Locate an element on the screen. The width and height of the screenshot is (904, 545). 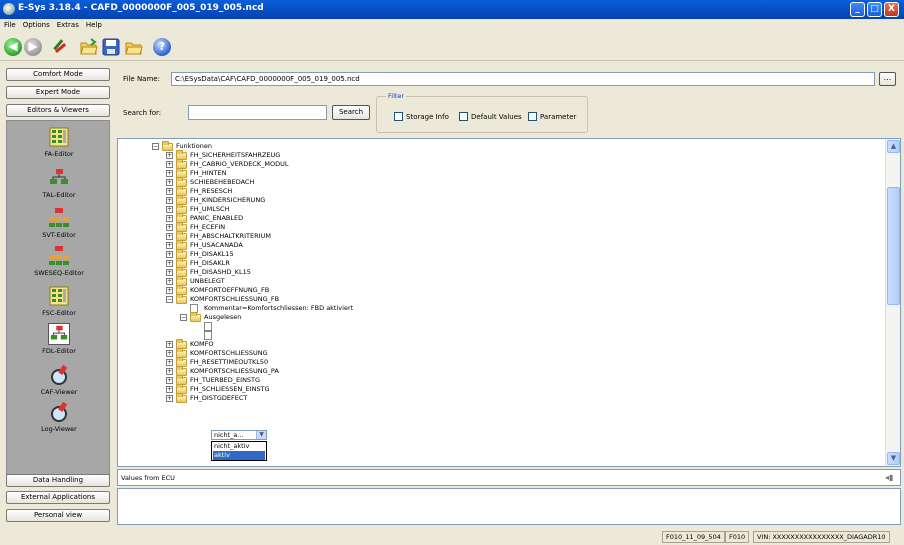
tree-item: + FH_DISAKL15 is located at coordinates (466, 254).